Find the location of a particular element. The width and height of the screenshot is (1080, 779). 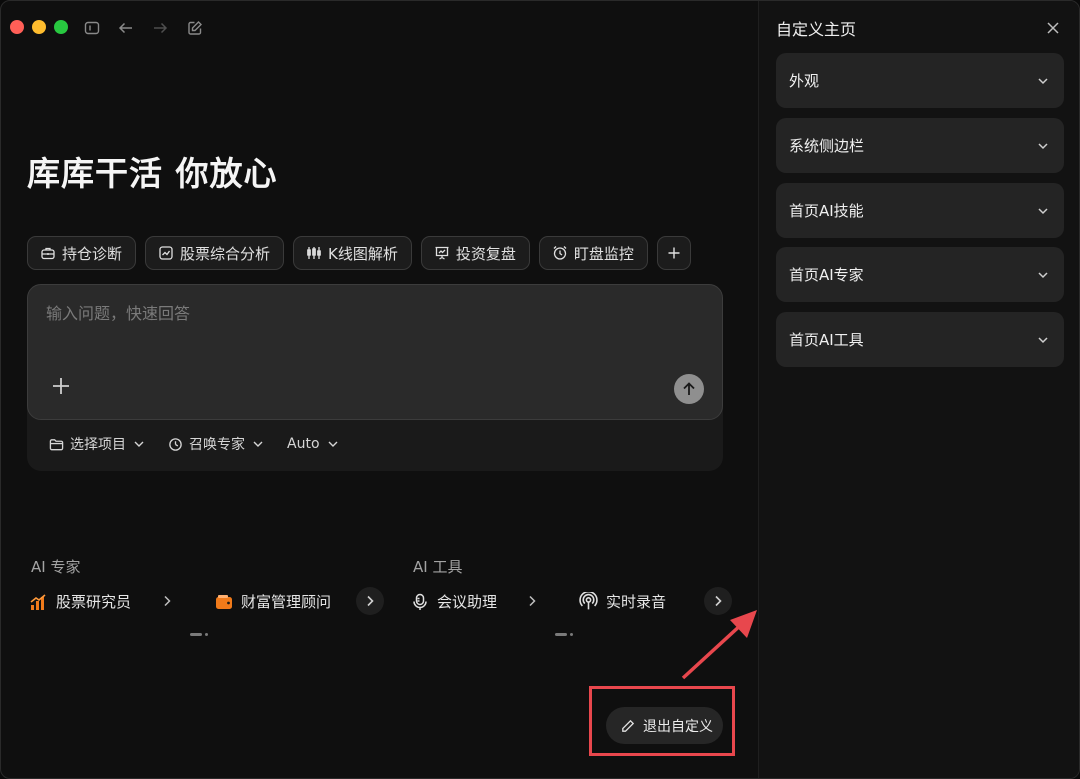

model-auto-dropdown: Auto is located at coordinates (313, 444).